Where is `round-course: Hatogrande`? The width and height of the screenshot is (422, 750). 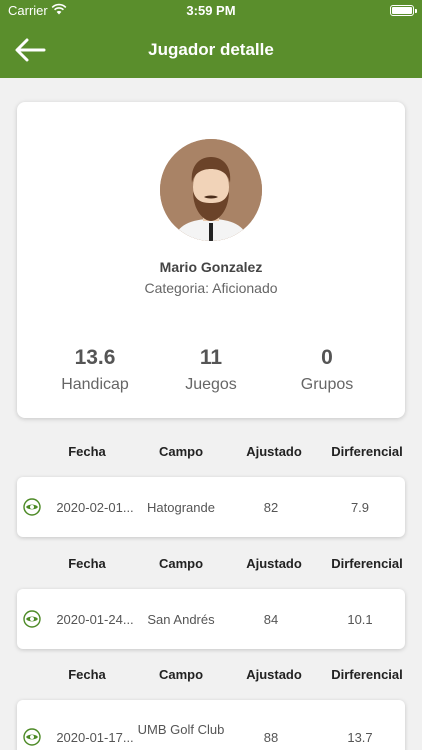
round-course: Hatogrande is located at coordinates (181, 507).